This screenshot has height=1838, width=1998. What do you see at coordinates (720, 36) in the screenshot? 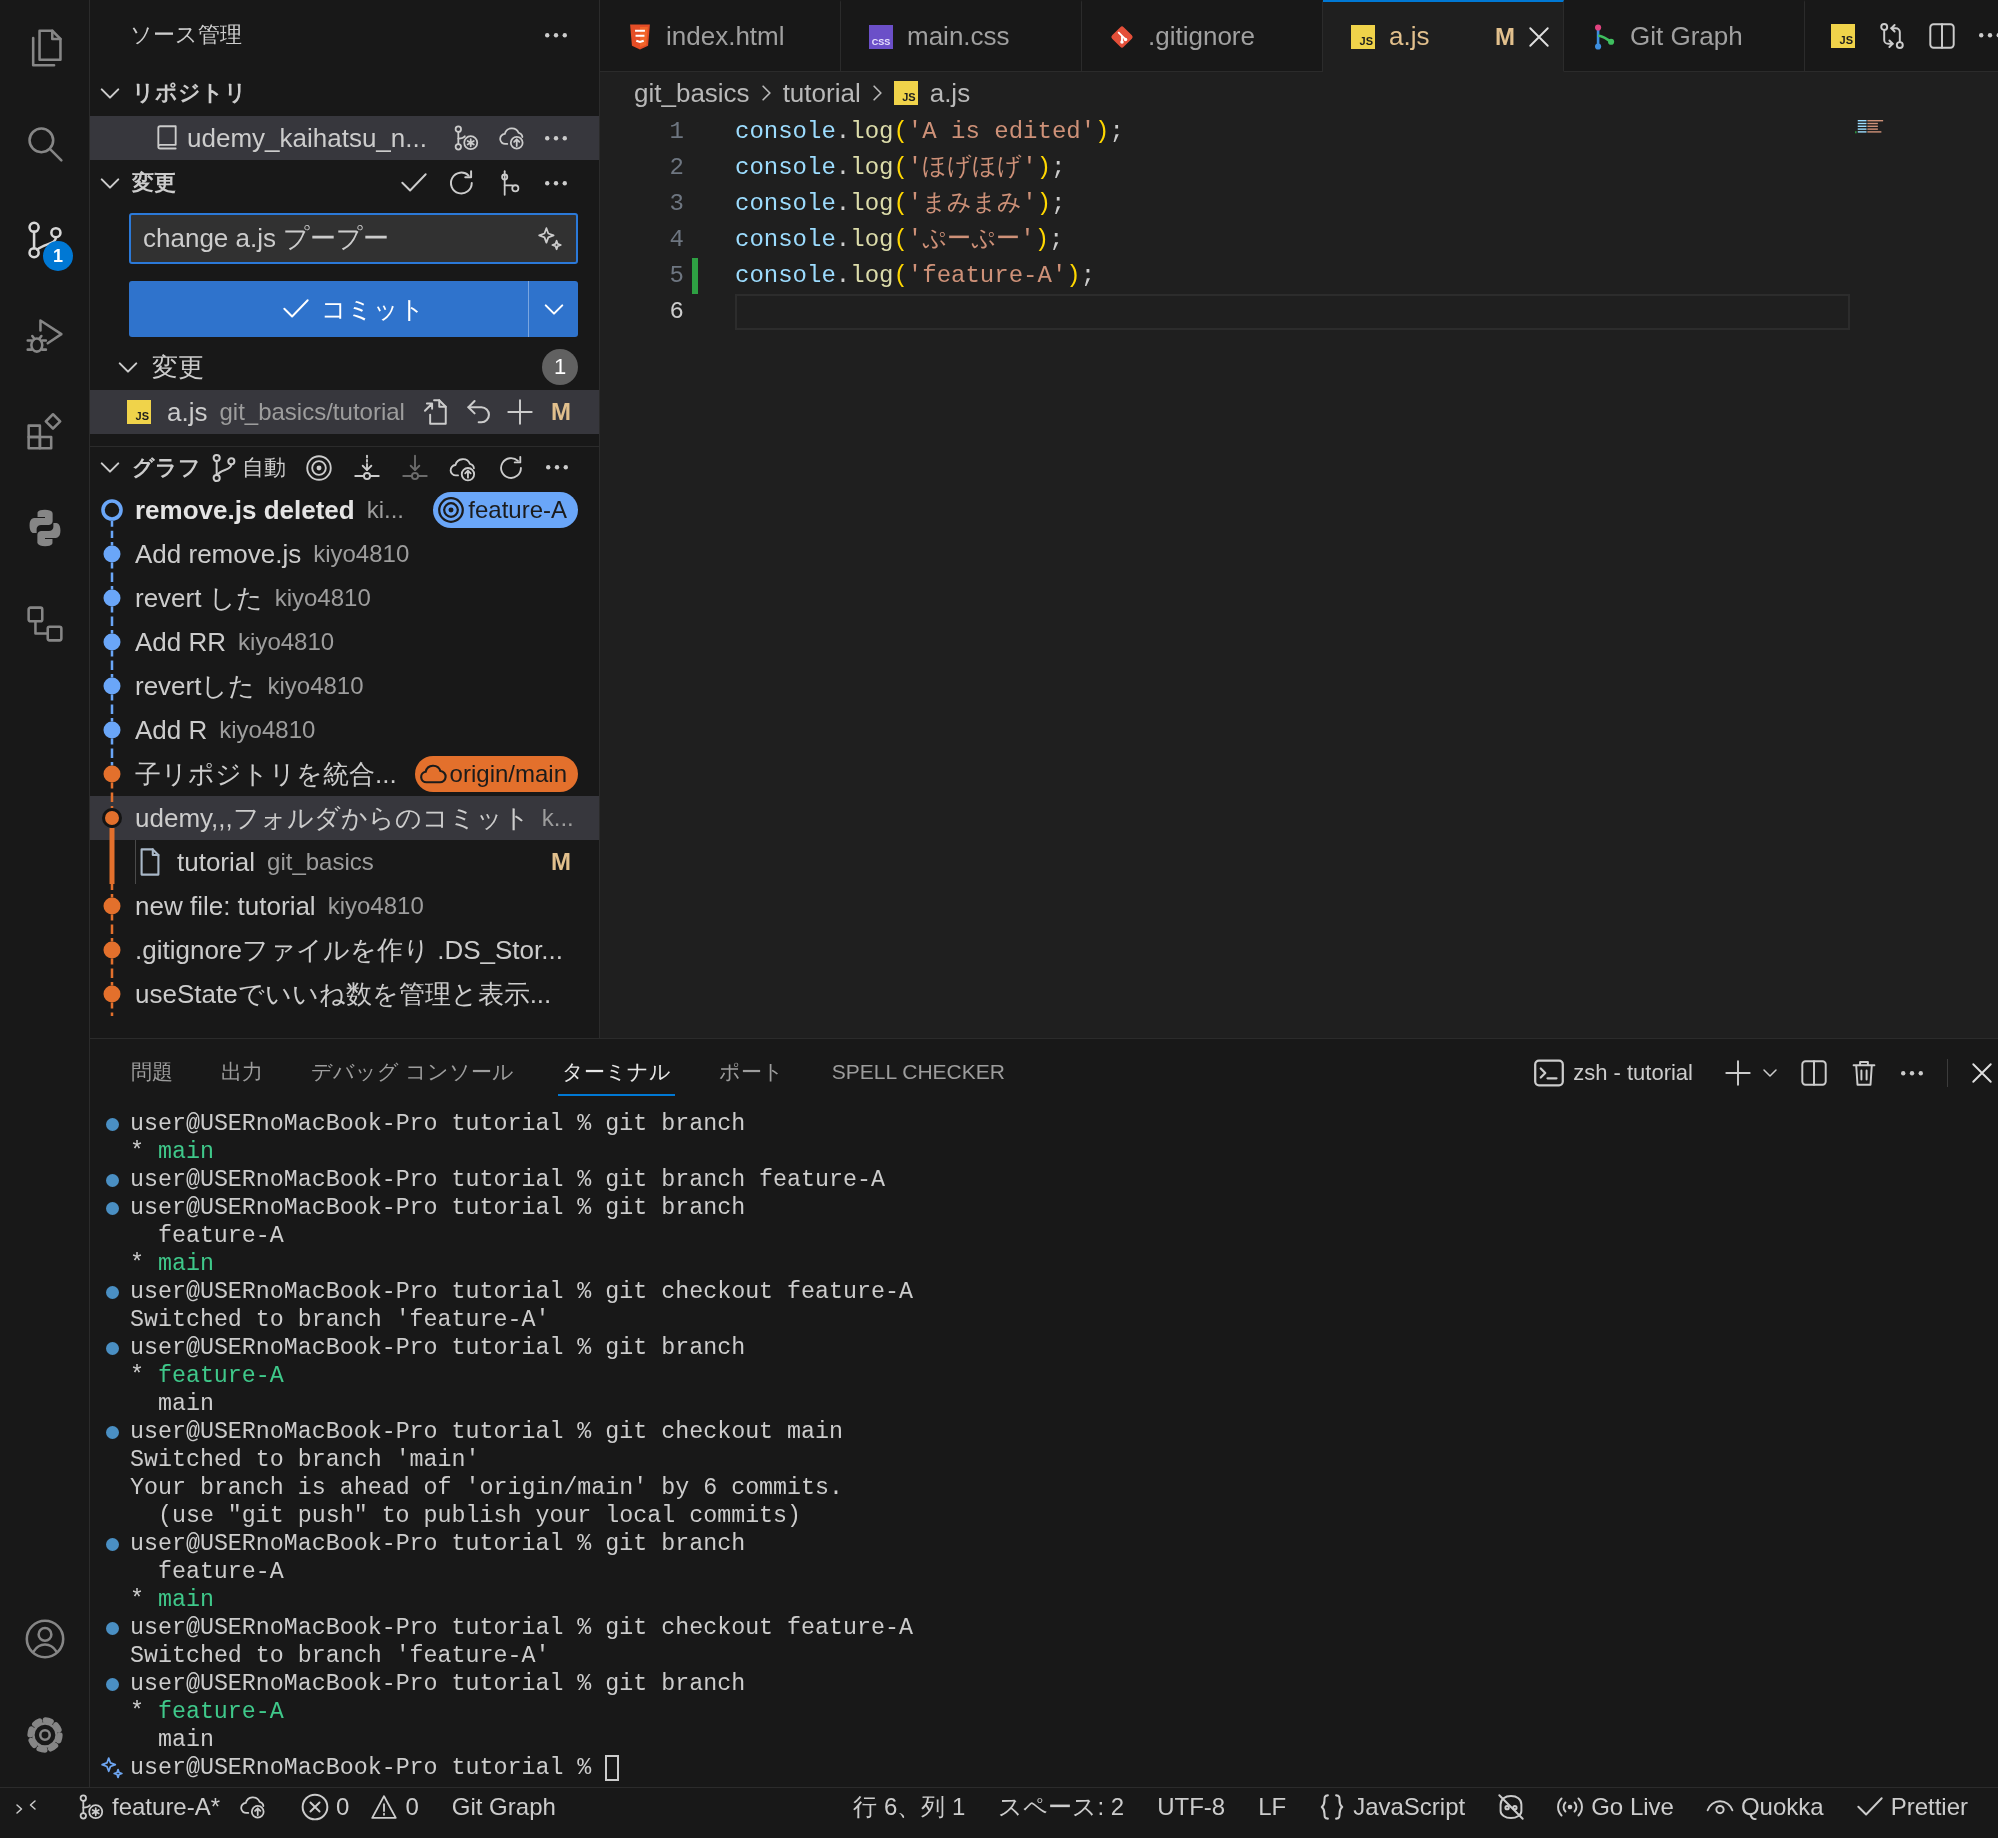
I see `editor-tab: index.html` at bounding box center [720, 36].